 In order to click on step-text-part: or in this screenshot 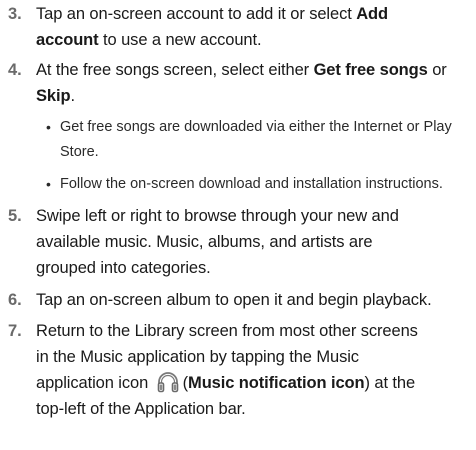, I will do `click(437, 70)`.